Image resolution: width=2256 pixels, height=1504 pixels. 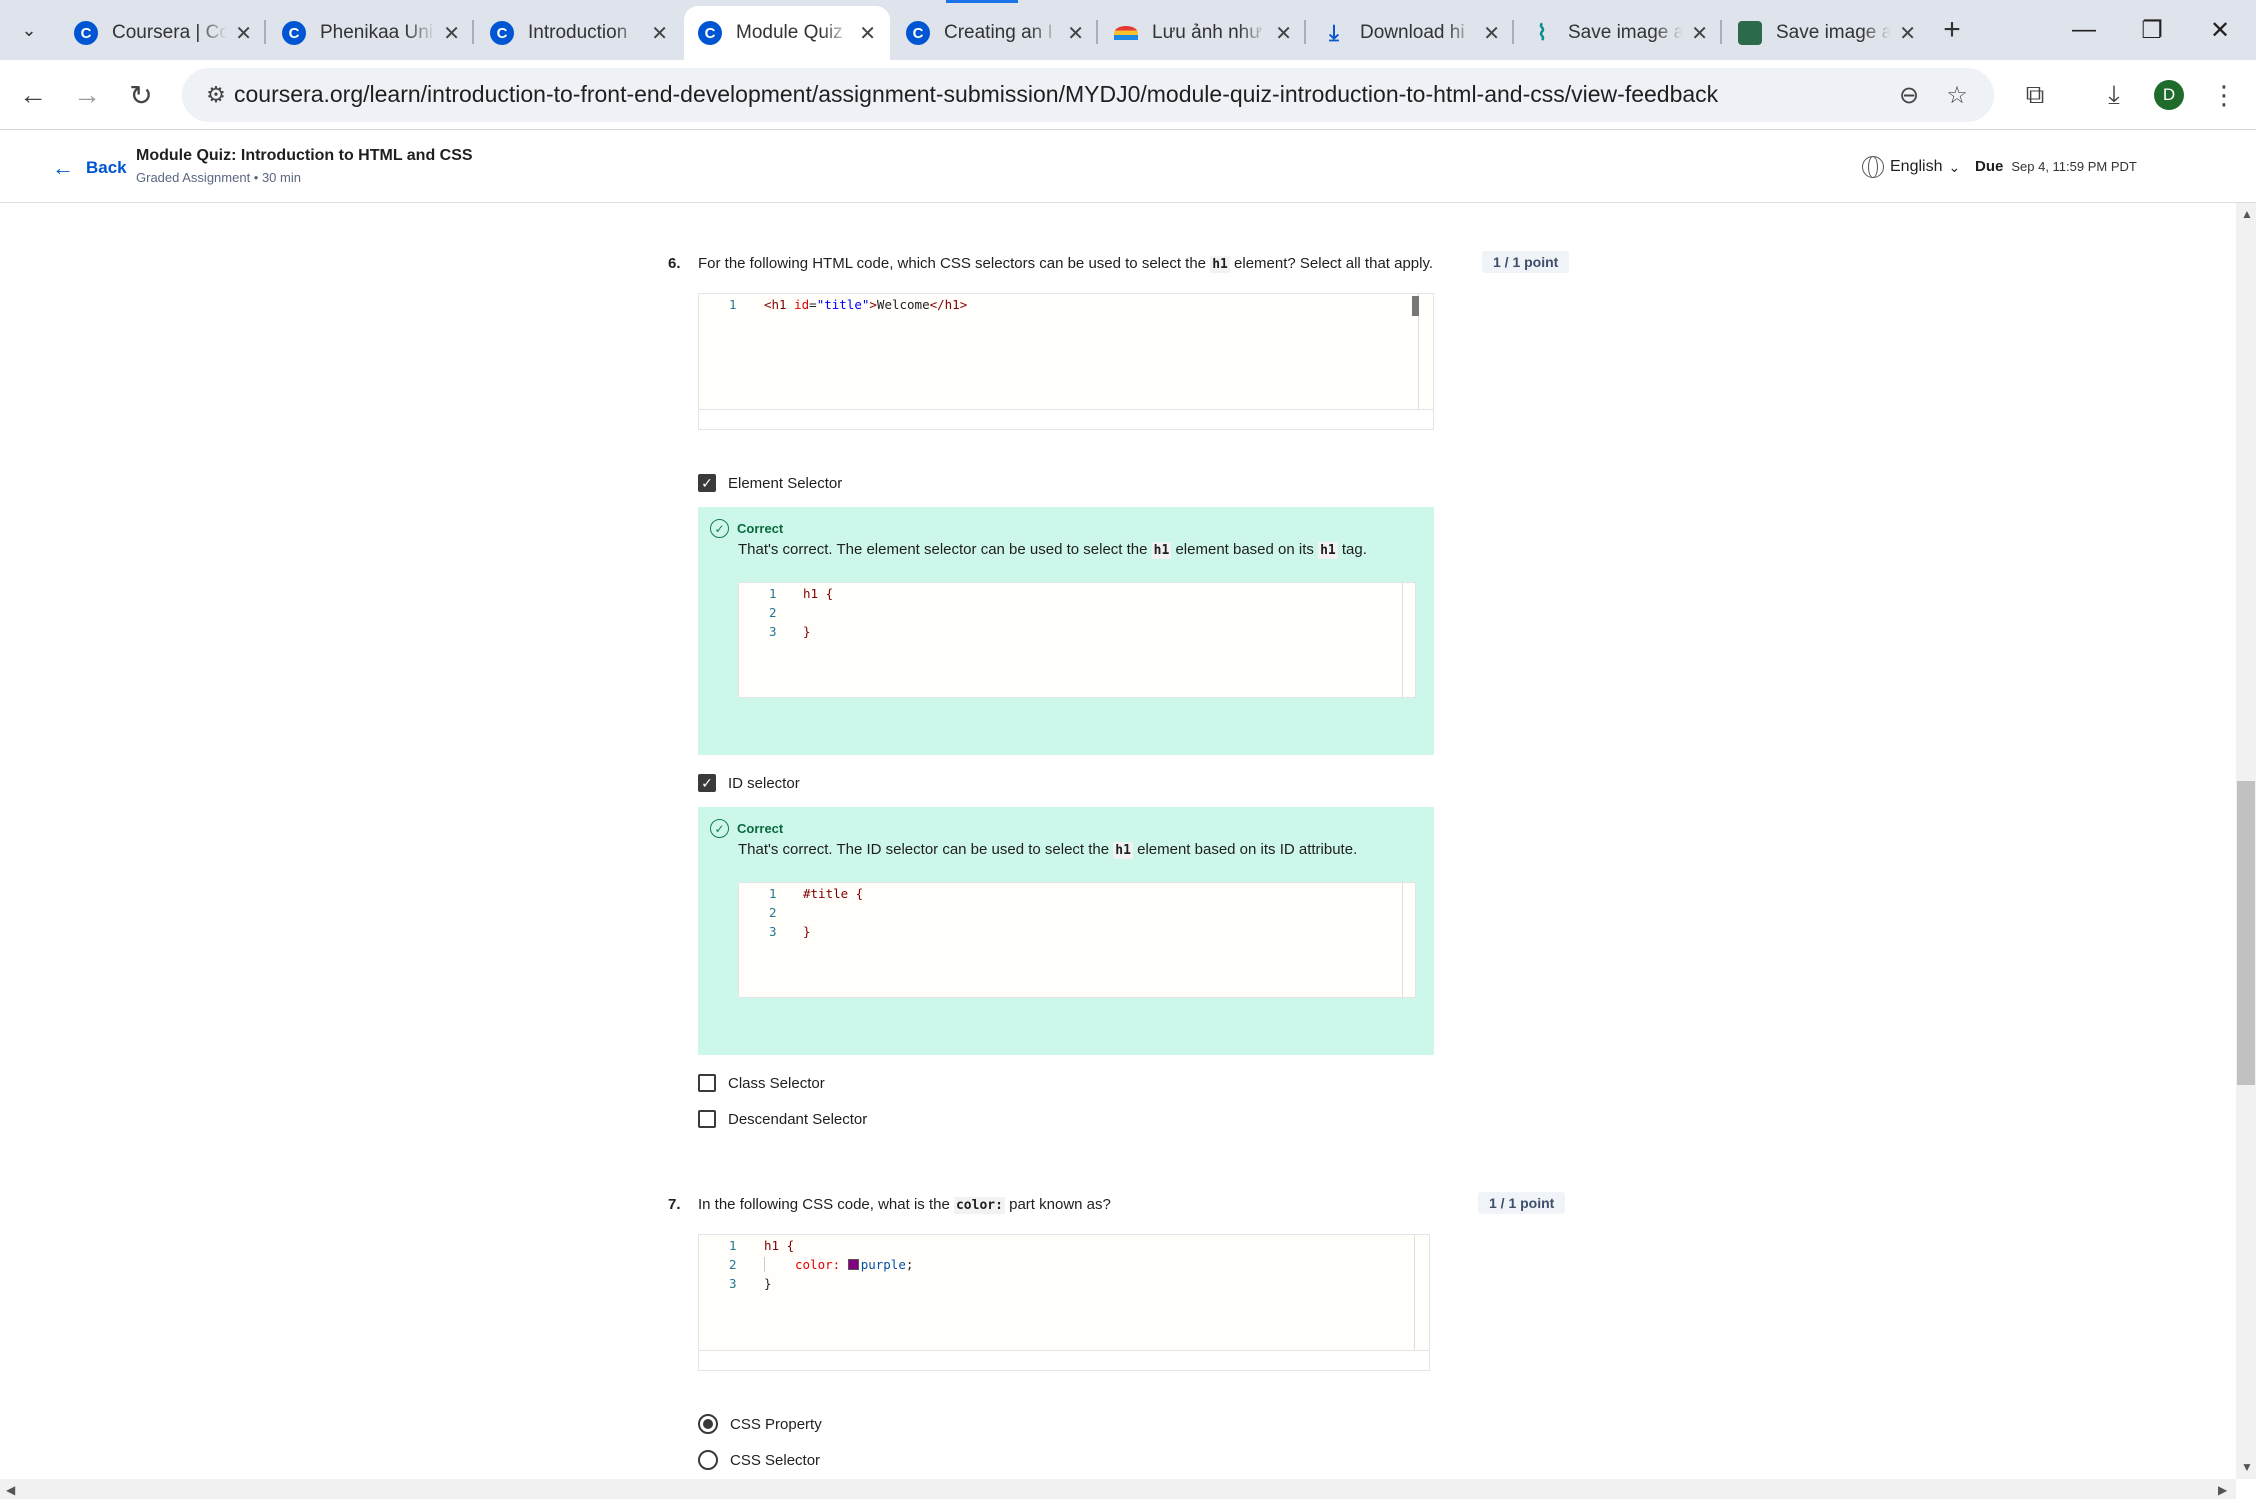 What do you see at coordinates (10, 1490) in the screenshot?
I see `scroll-left-arrow-icon: ◀` at bounding box center [10, 1490].